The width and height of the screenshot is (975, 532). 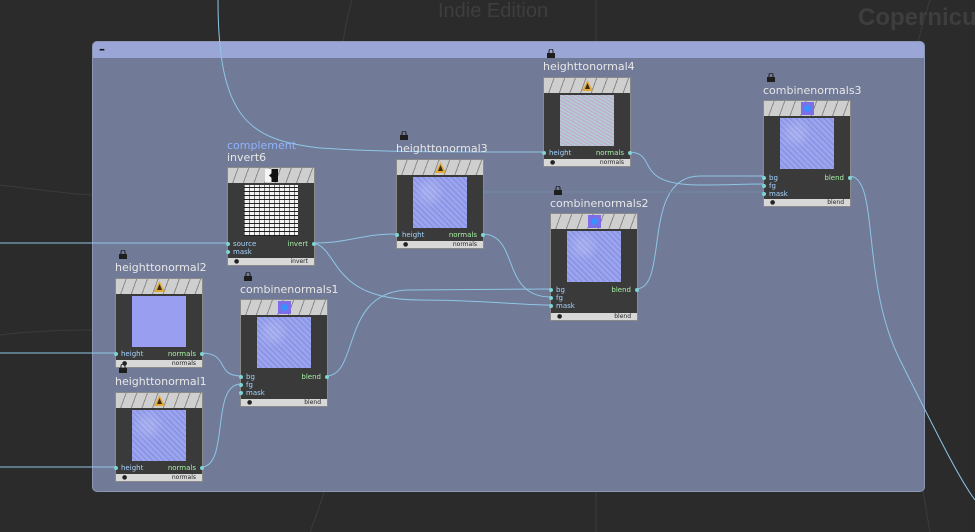 What do you see at coordinates (299, 261) in the screenshot?
I see `footer-label: invert` at bounding box center [299, 261].